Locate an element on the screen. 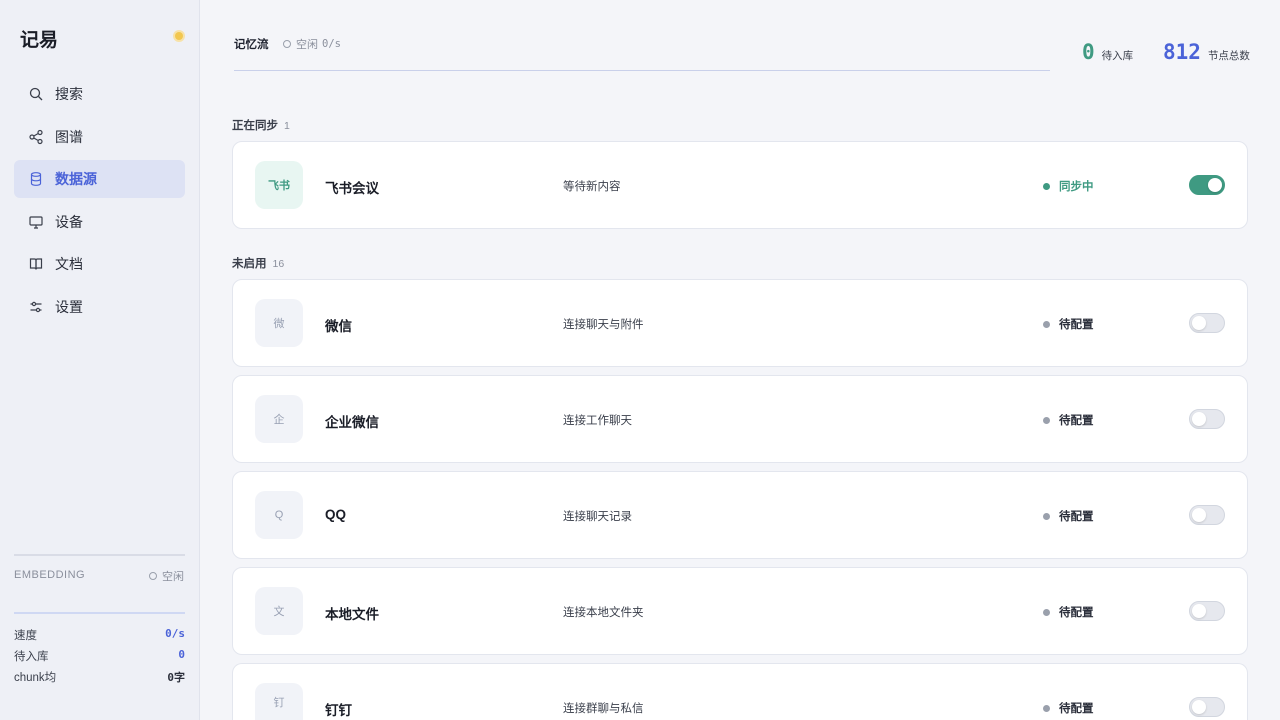  share-icon is located at coordinates (36, 136).